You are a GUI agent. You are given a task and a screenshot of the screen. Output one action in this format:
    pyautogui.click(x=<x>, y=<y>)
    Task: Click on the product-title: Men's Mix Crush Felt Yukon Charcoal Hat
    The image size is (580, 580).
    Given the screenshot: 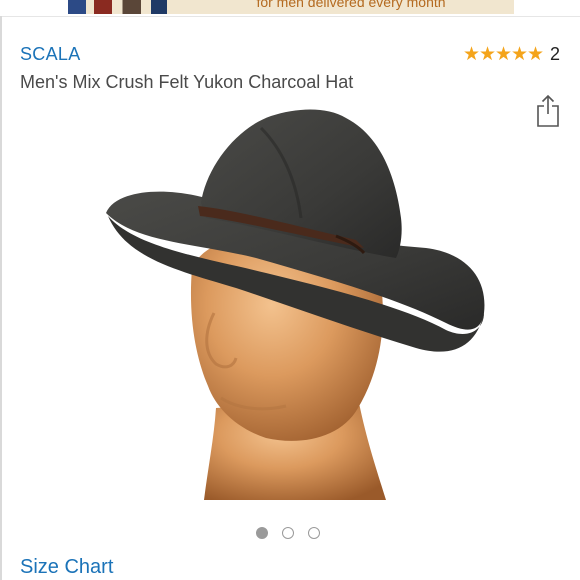 What is the action you would take?
    pyautogui.click(x=187, y=82)
    